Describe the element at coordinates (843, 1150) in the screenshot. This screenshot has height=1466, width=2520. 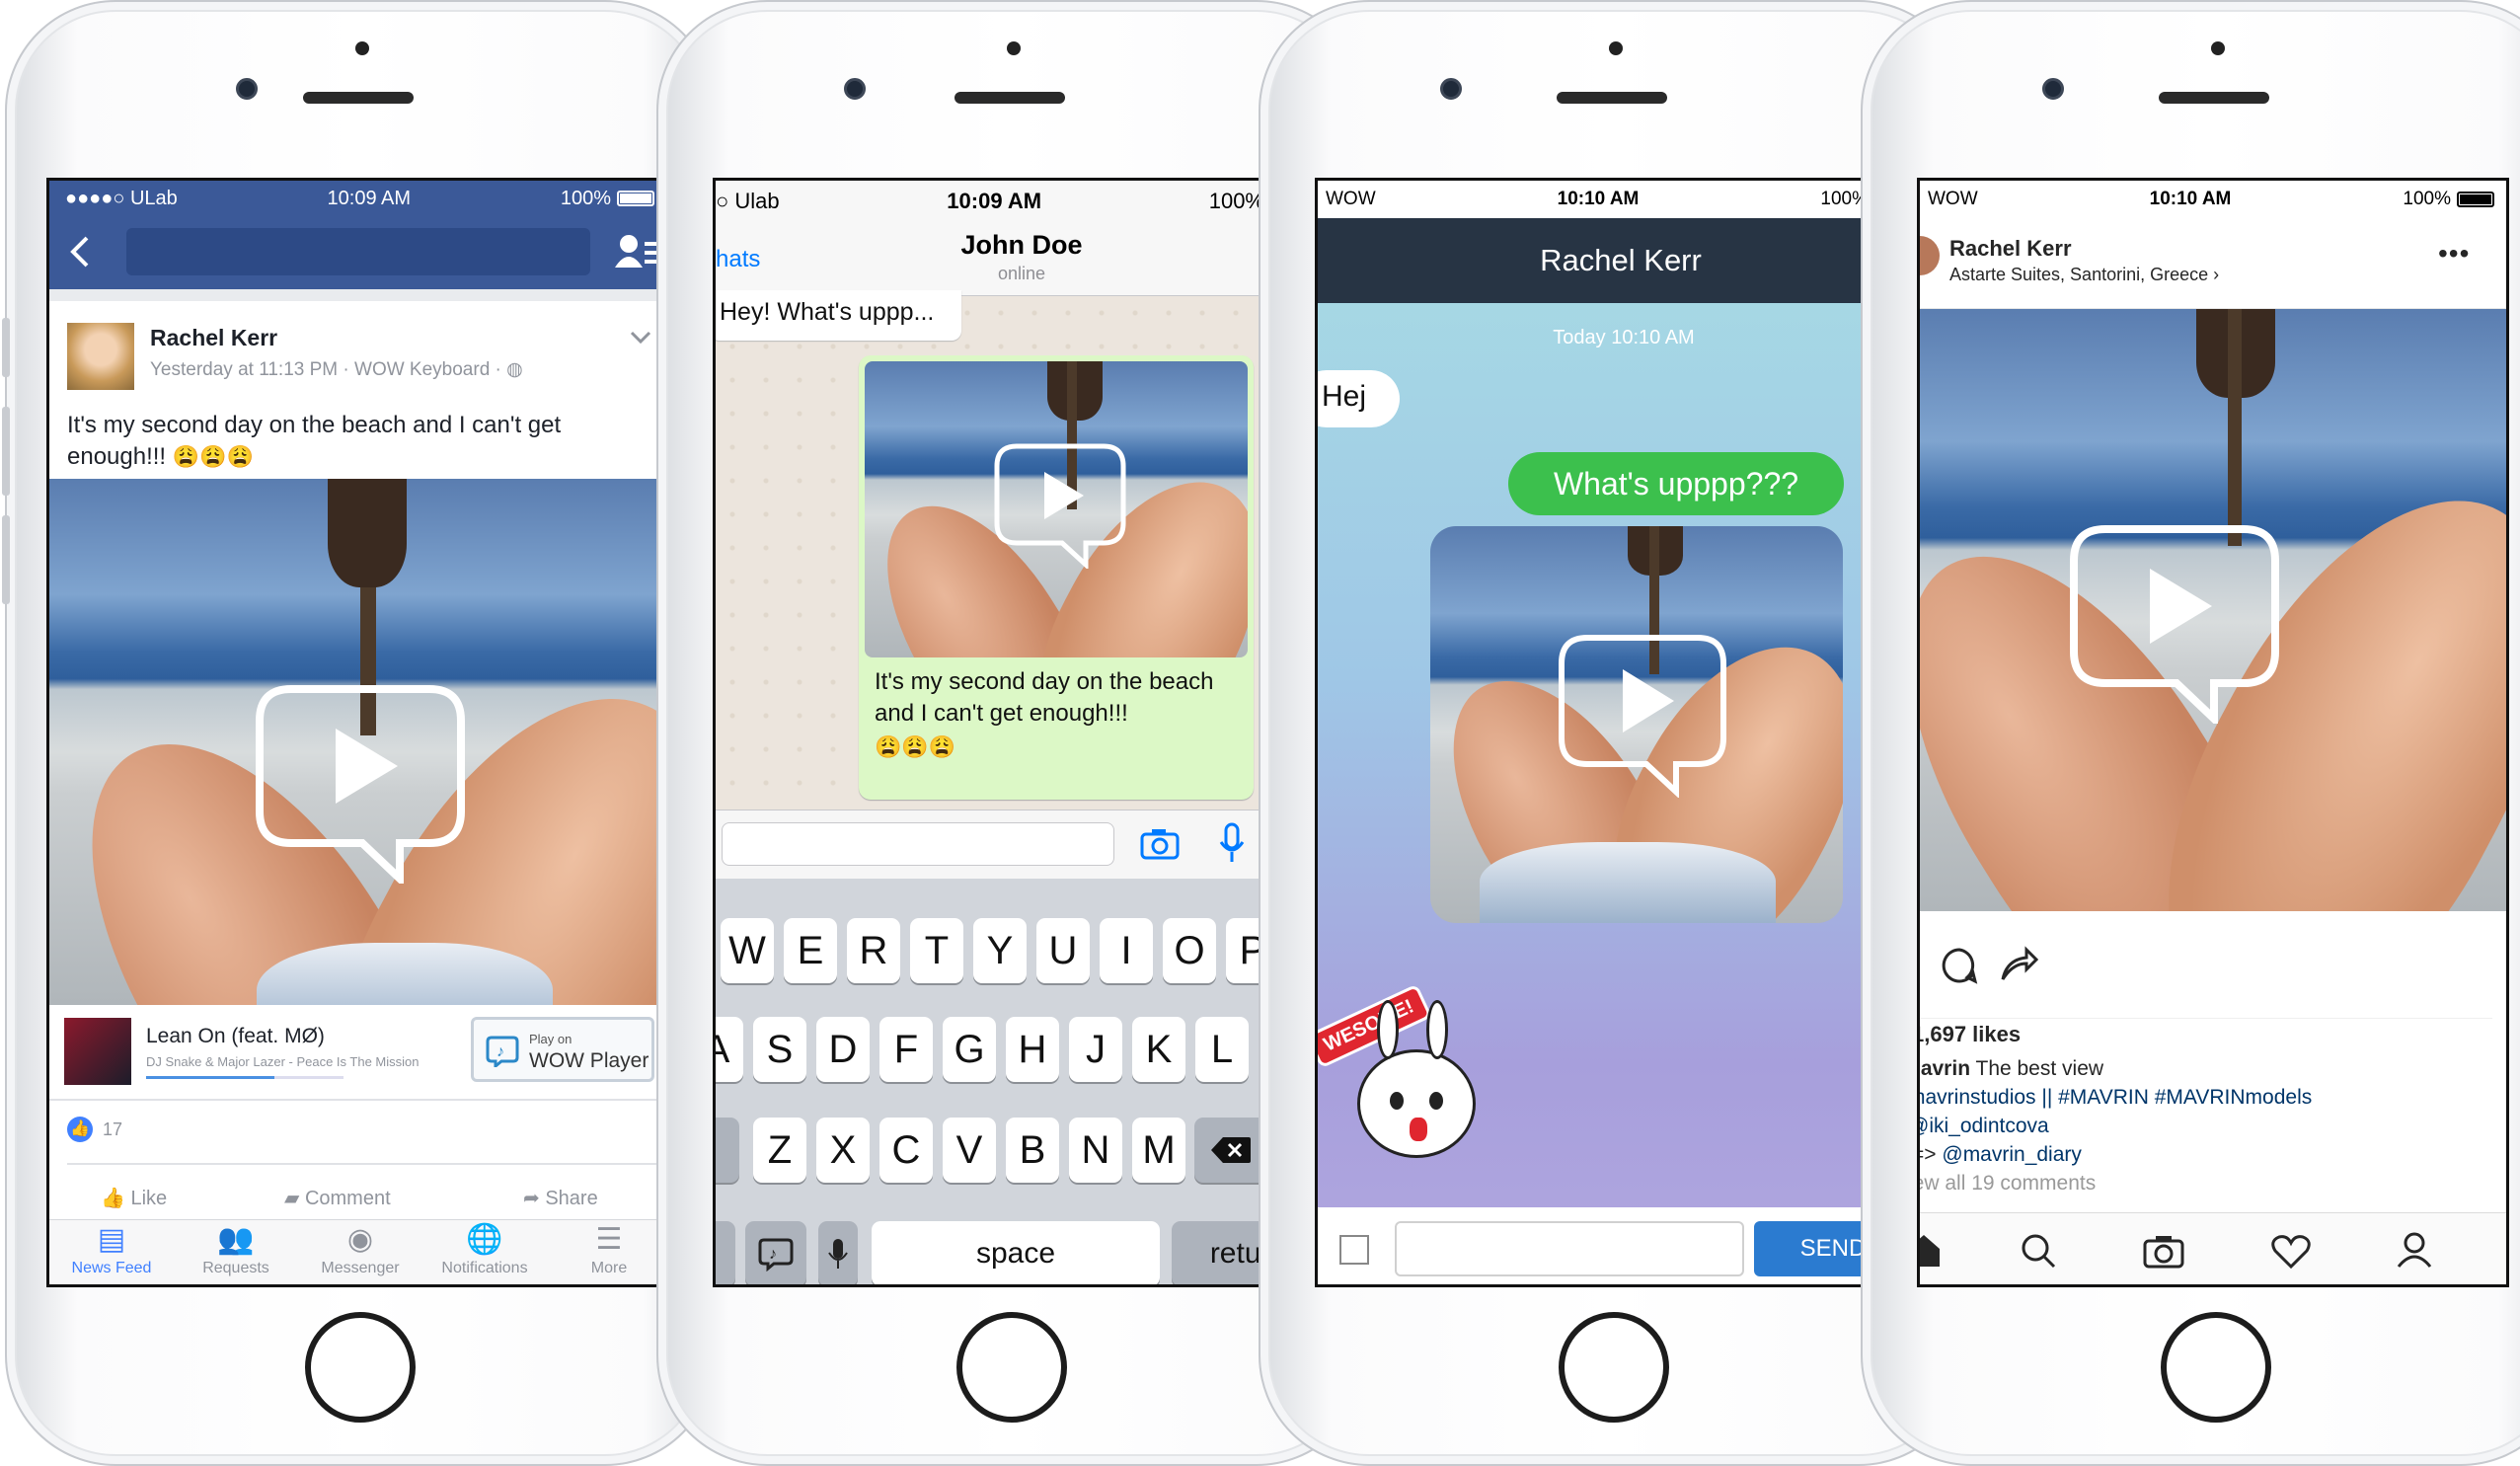
I see `key-x: X` at that location.